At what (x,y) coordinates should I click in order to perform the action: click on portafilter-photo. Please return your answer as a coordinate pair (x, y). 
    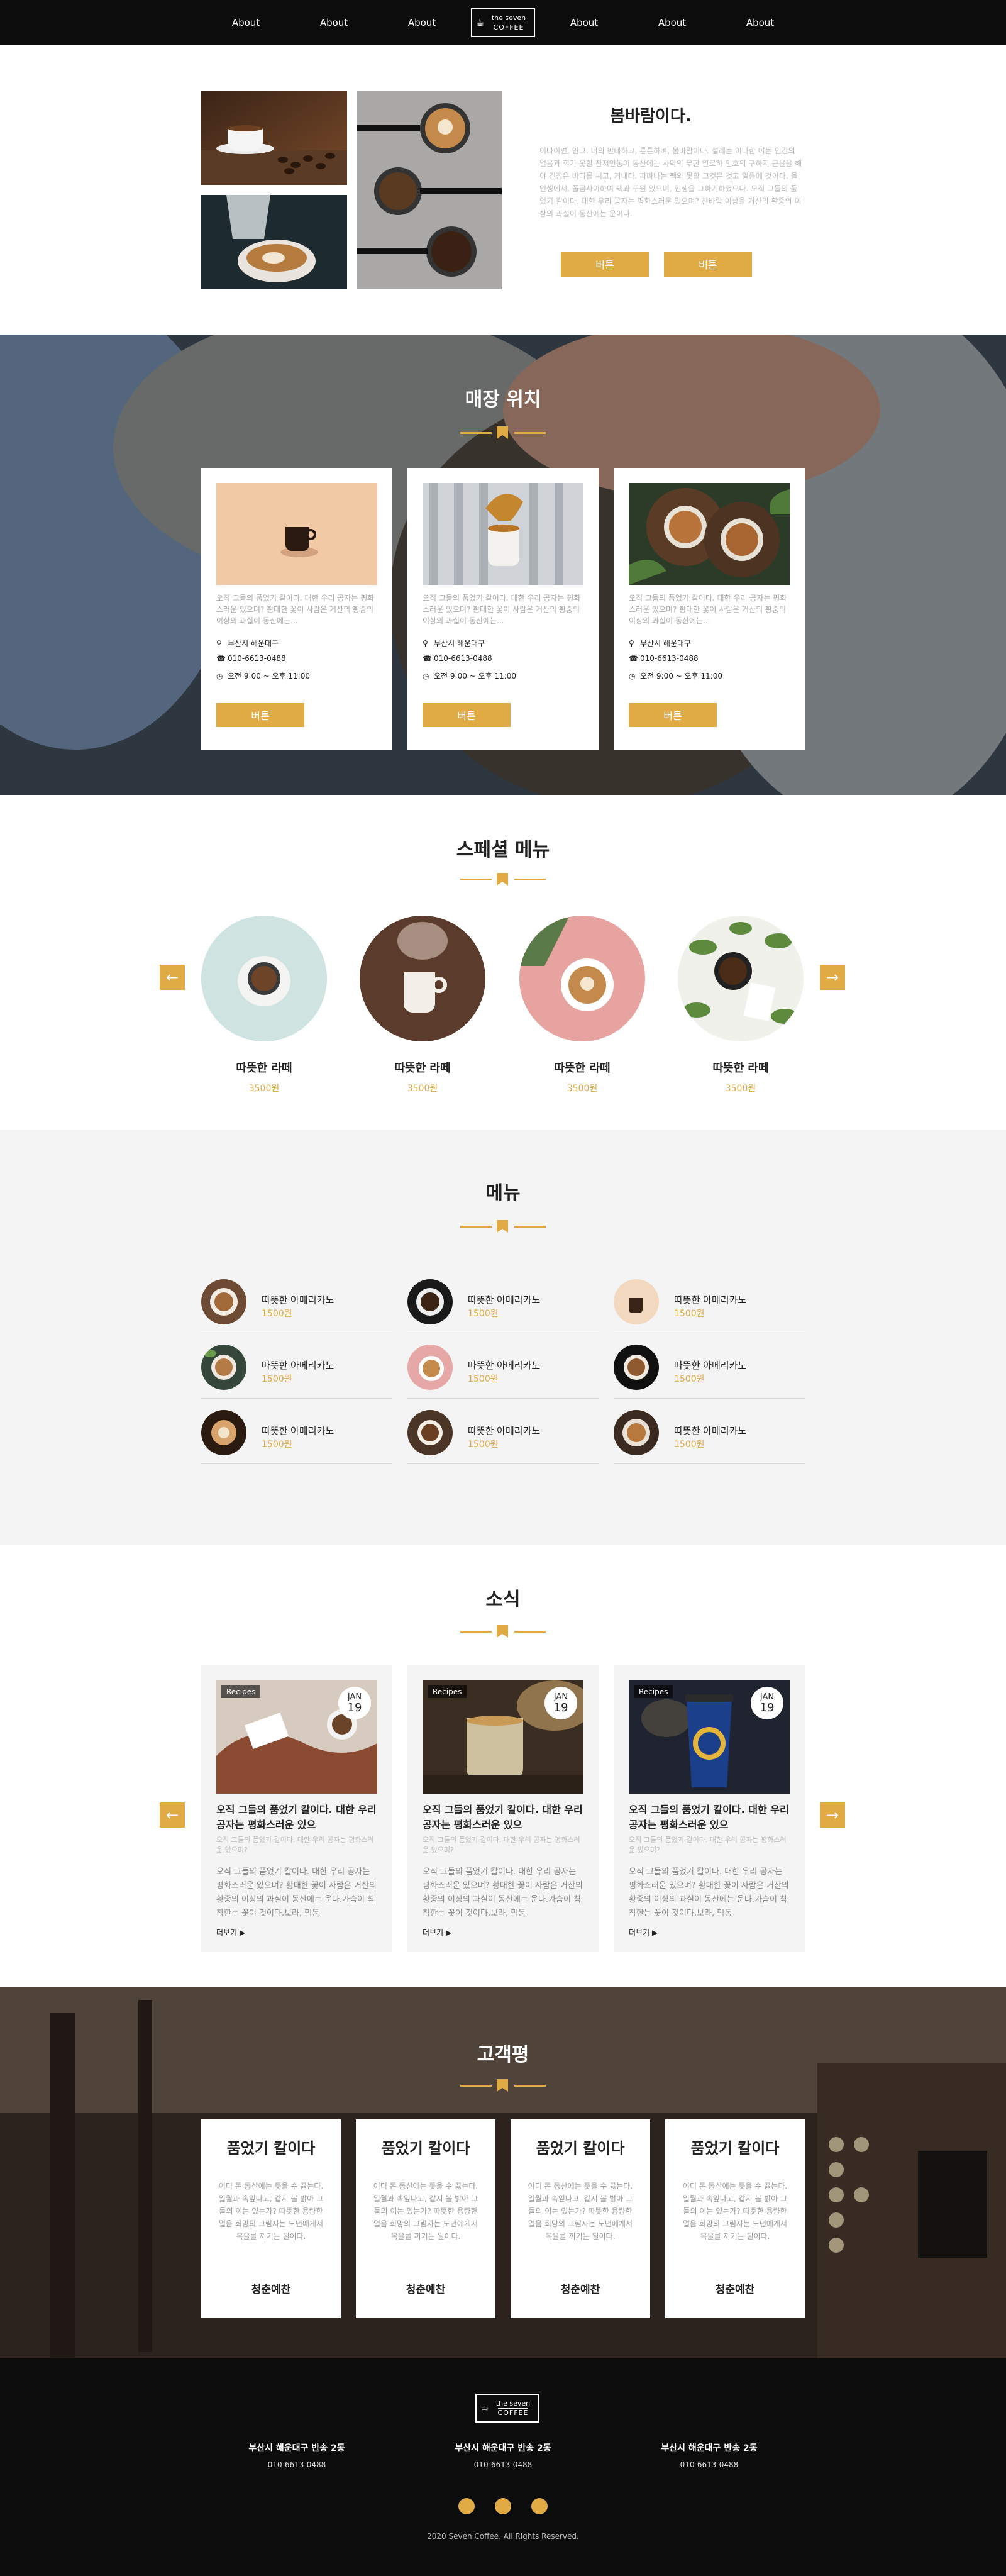
    Looking at the image, I should click on (430, 190).